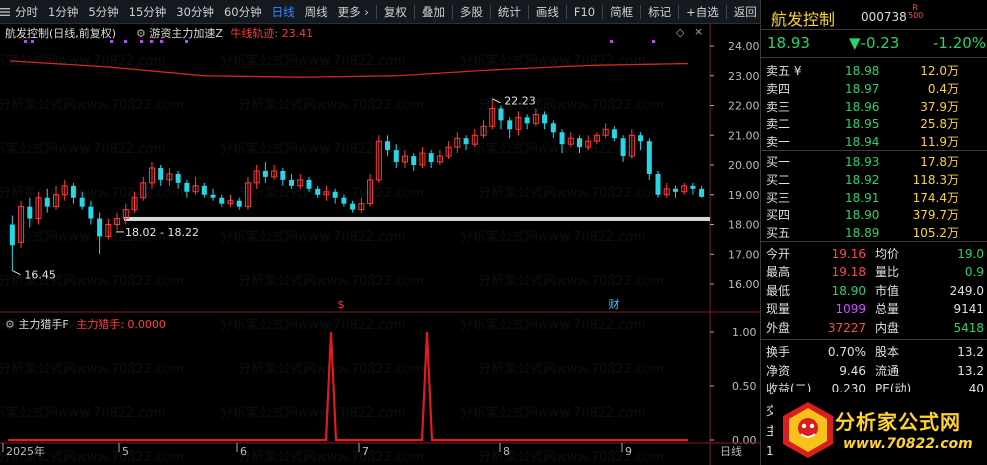 This screenshot has width=987, height=465. Describe the element at coordinates (417, 218) in the screenshot. I see `support-band` at that location.